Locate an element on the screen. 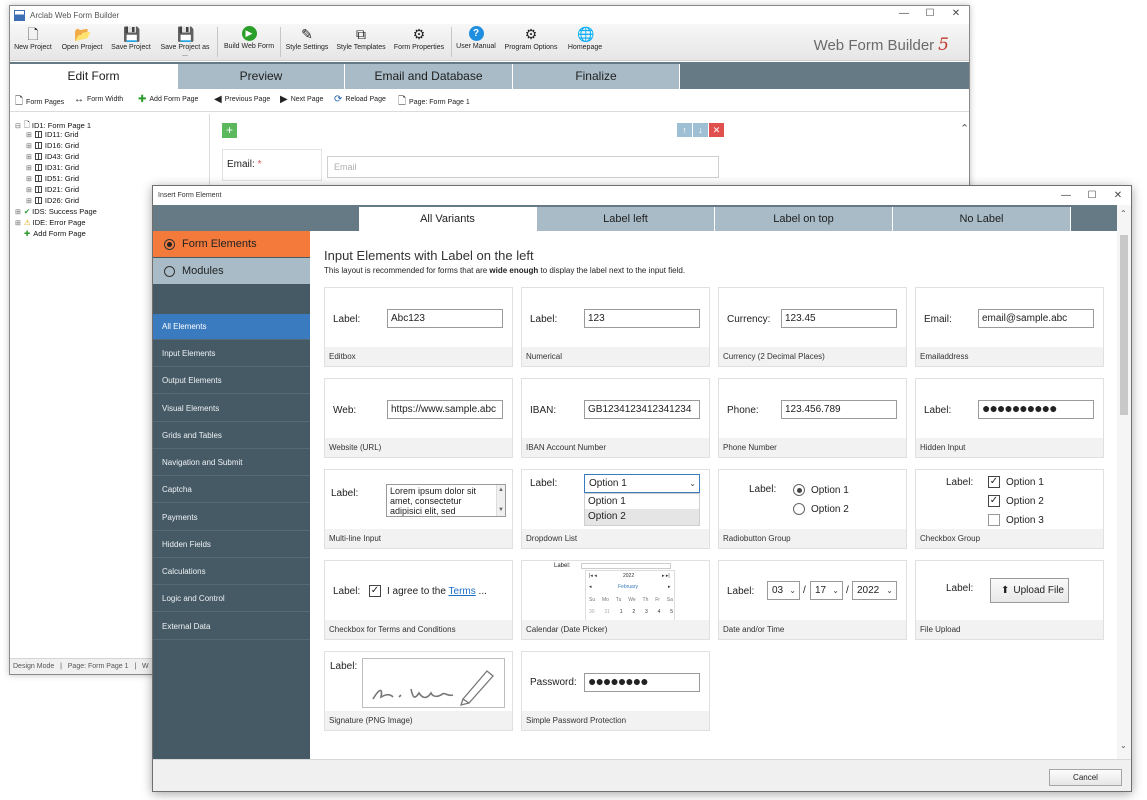 The height and width of the screenshot is (800, 1147). card-signature: Label: Signature (PNG Image) is located at coordinates (418, 691).